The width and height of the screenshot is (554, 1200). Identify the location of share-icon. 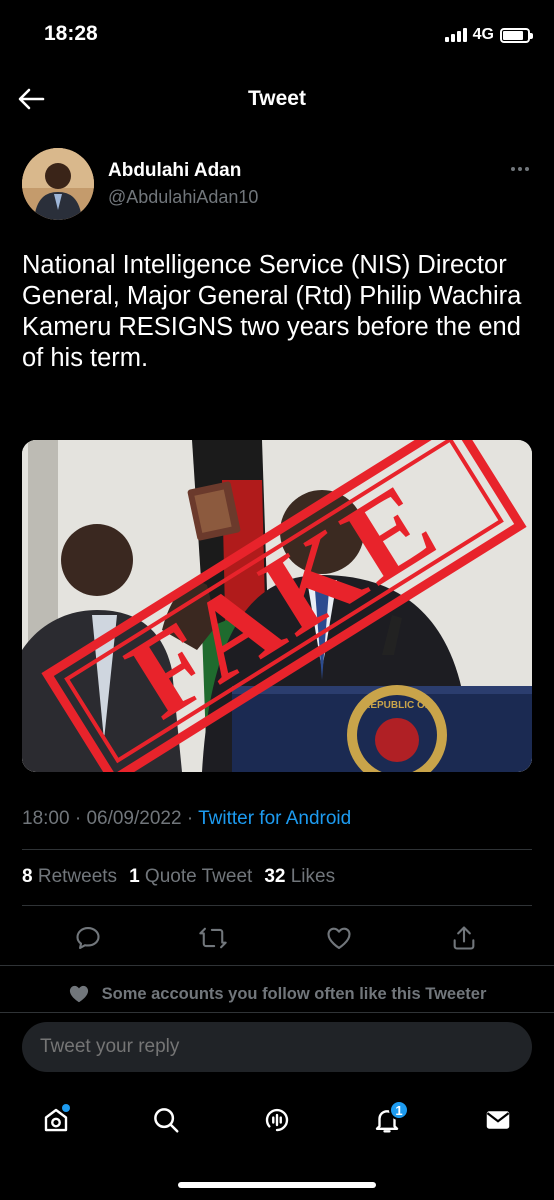
(464, 938).